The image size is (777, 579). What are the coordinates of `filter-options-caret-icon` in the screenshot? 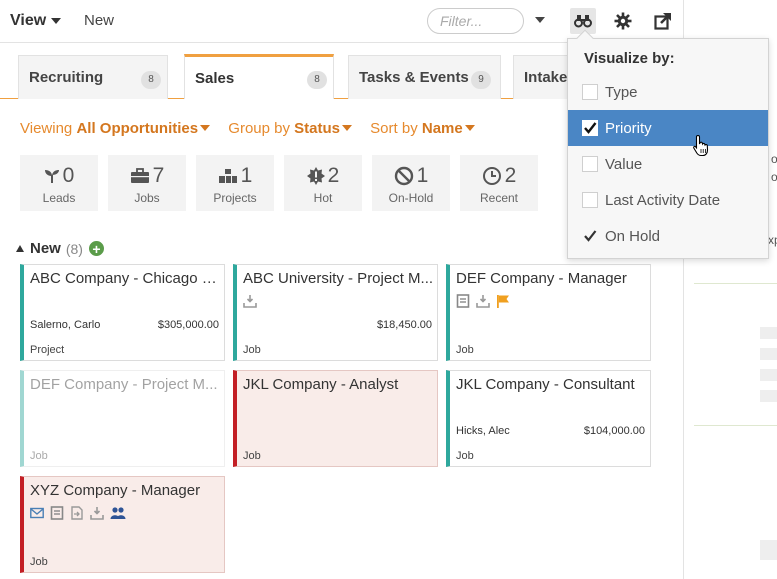 It's located at (540, 20).